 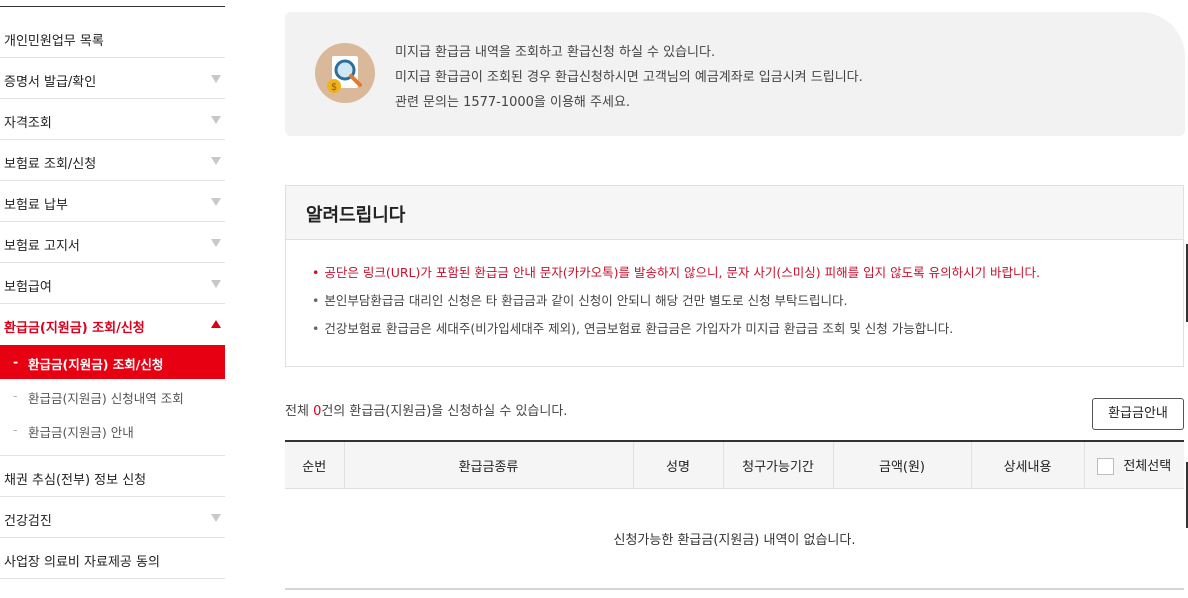 What do you see at coordinates (555, 52) in the screenshot?
I see `info-line: 미지급 환급금 내역을 조회하고 환급신청 하실 수 있습니다.` at bounding box center [555, 52].